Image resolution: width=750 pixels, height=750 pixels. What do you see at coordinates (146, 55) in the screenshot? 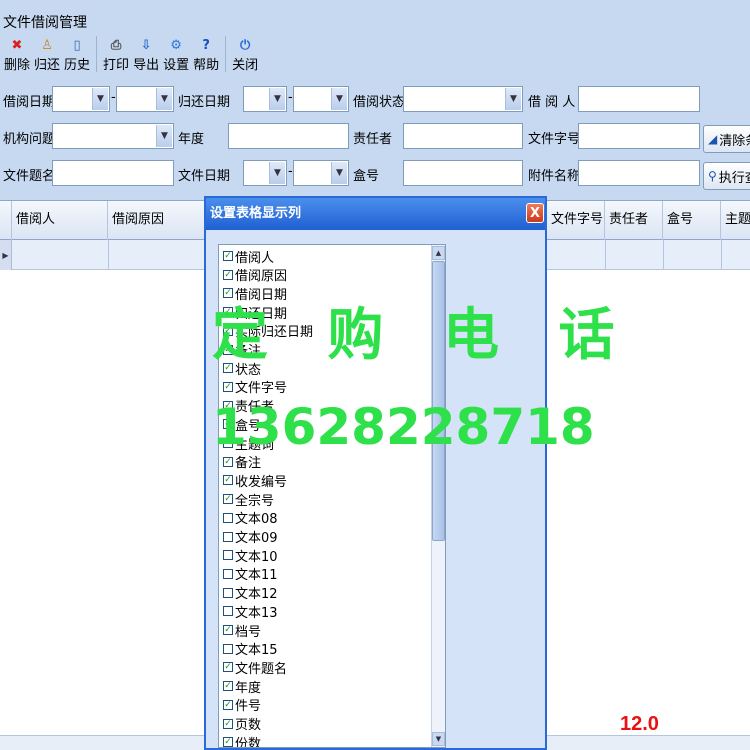
I see `export-button: ⇩ 导出` at bounding box center [146, 55].